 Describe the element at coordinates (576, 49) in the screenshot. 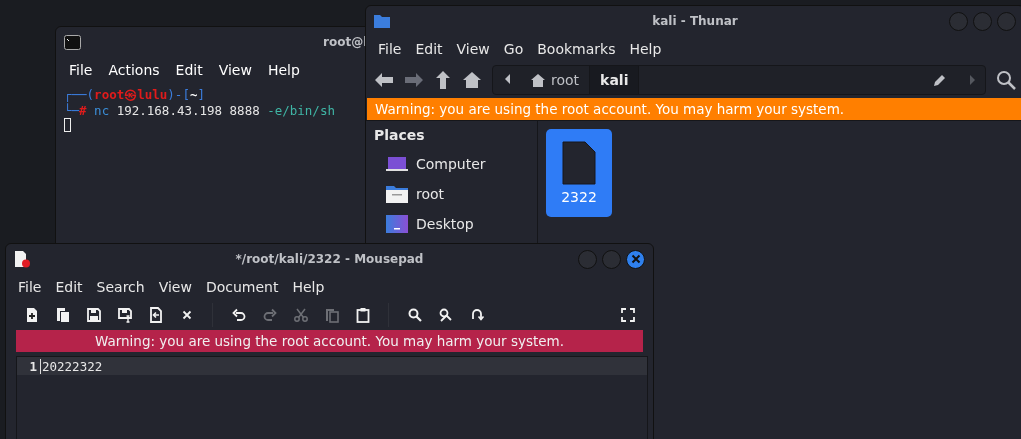

I see `menu-item: Bookmarks` at that location.